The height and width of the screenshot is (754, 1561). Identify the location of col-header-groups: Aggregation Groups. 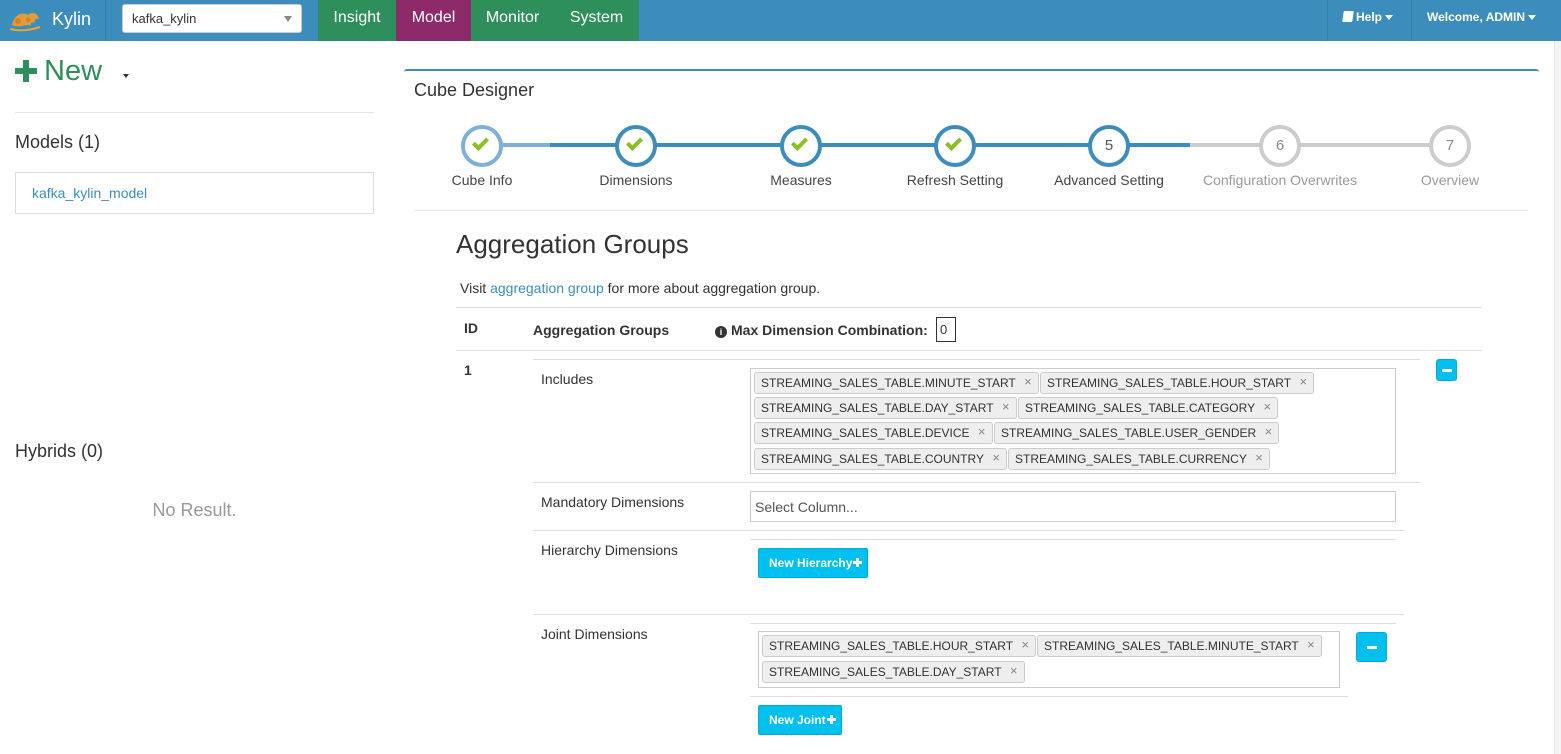
(601, 330).